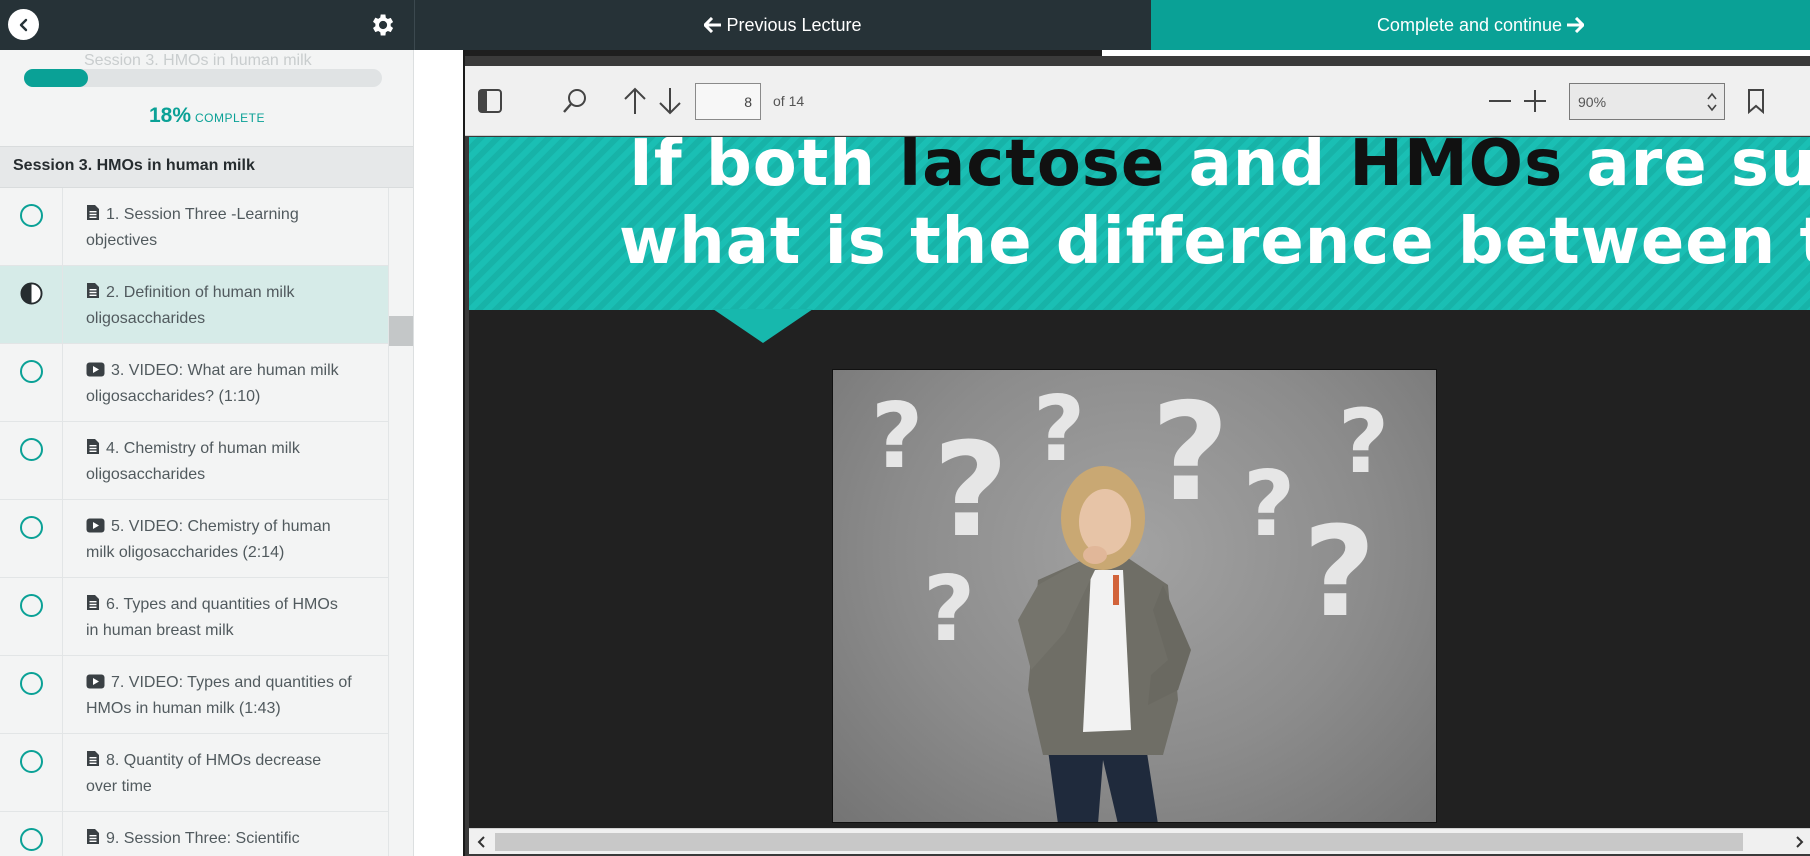 Image resolution: width=1810 pixels, height=856 pixels. What do you see at coordinates (1799, 842) in the screenshot?
I see `scroll-right-icon` at bounding box center [1799, 842].